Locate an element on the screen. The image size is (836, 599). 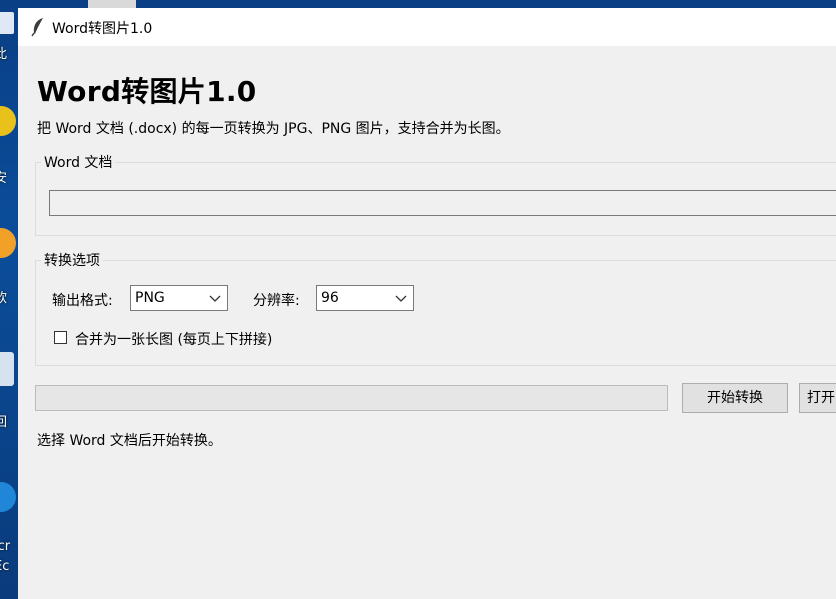
open-button: 打开 is located at coordinates (817, 398).